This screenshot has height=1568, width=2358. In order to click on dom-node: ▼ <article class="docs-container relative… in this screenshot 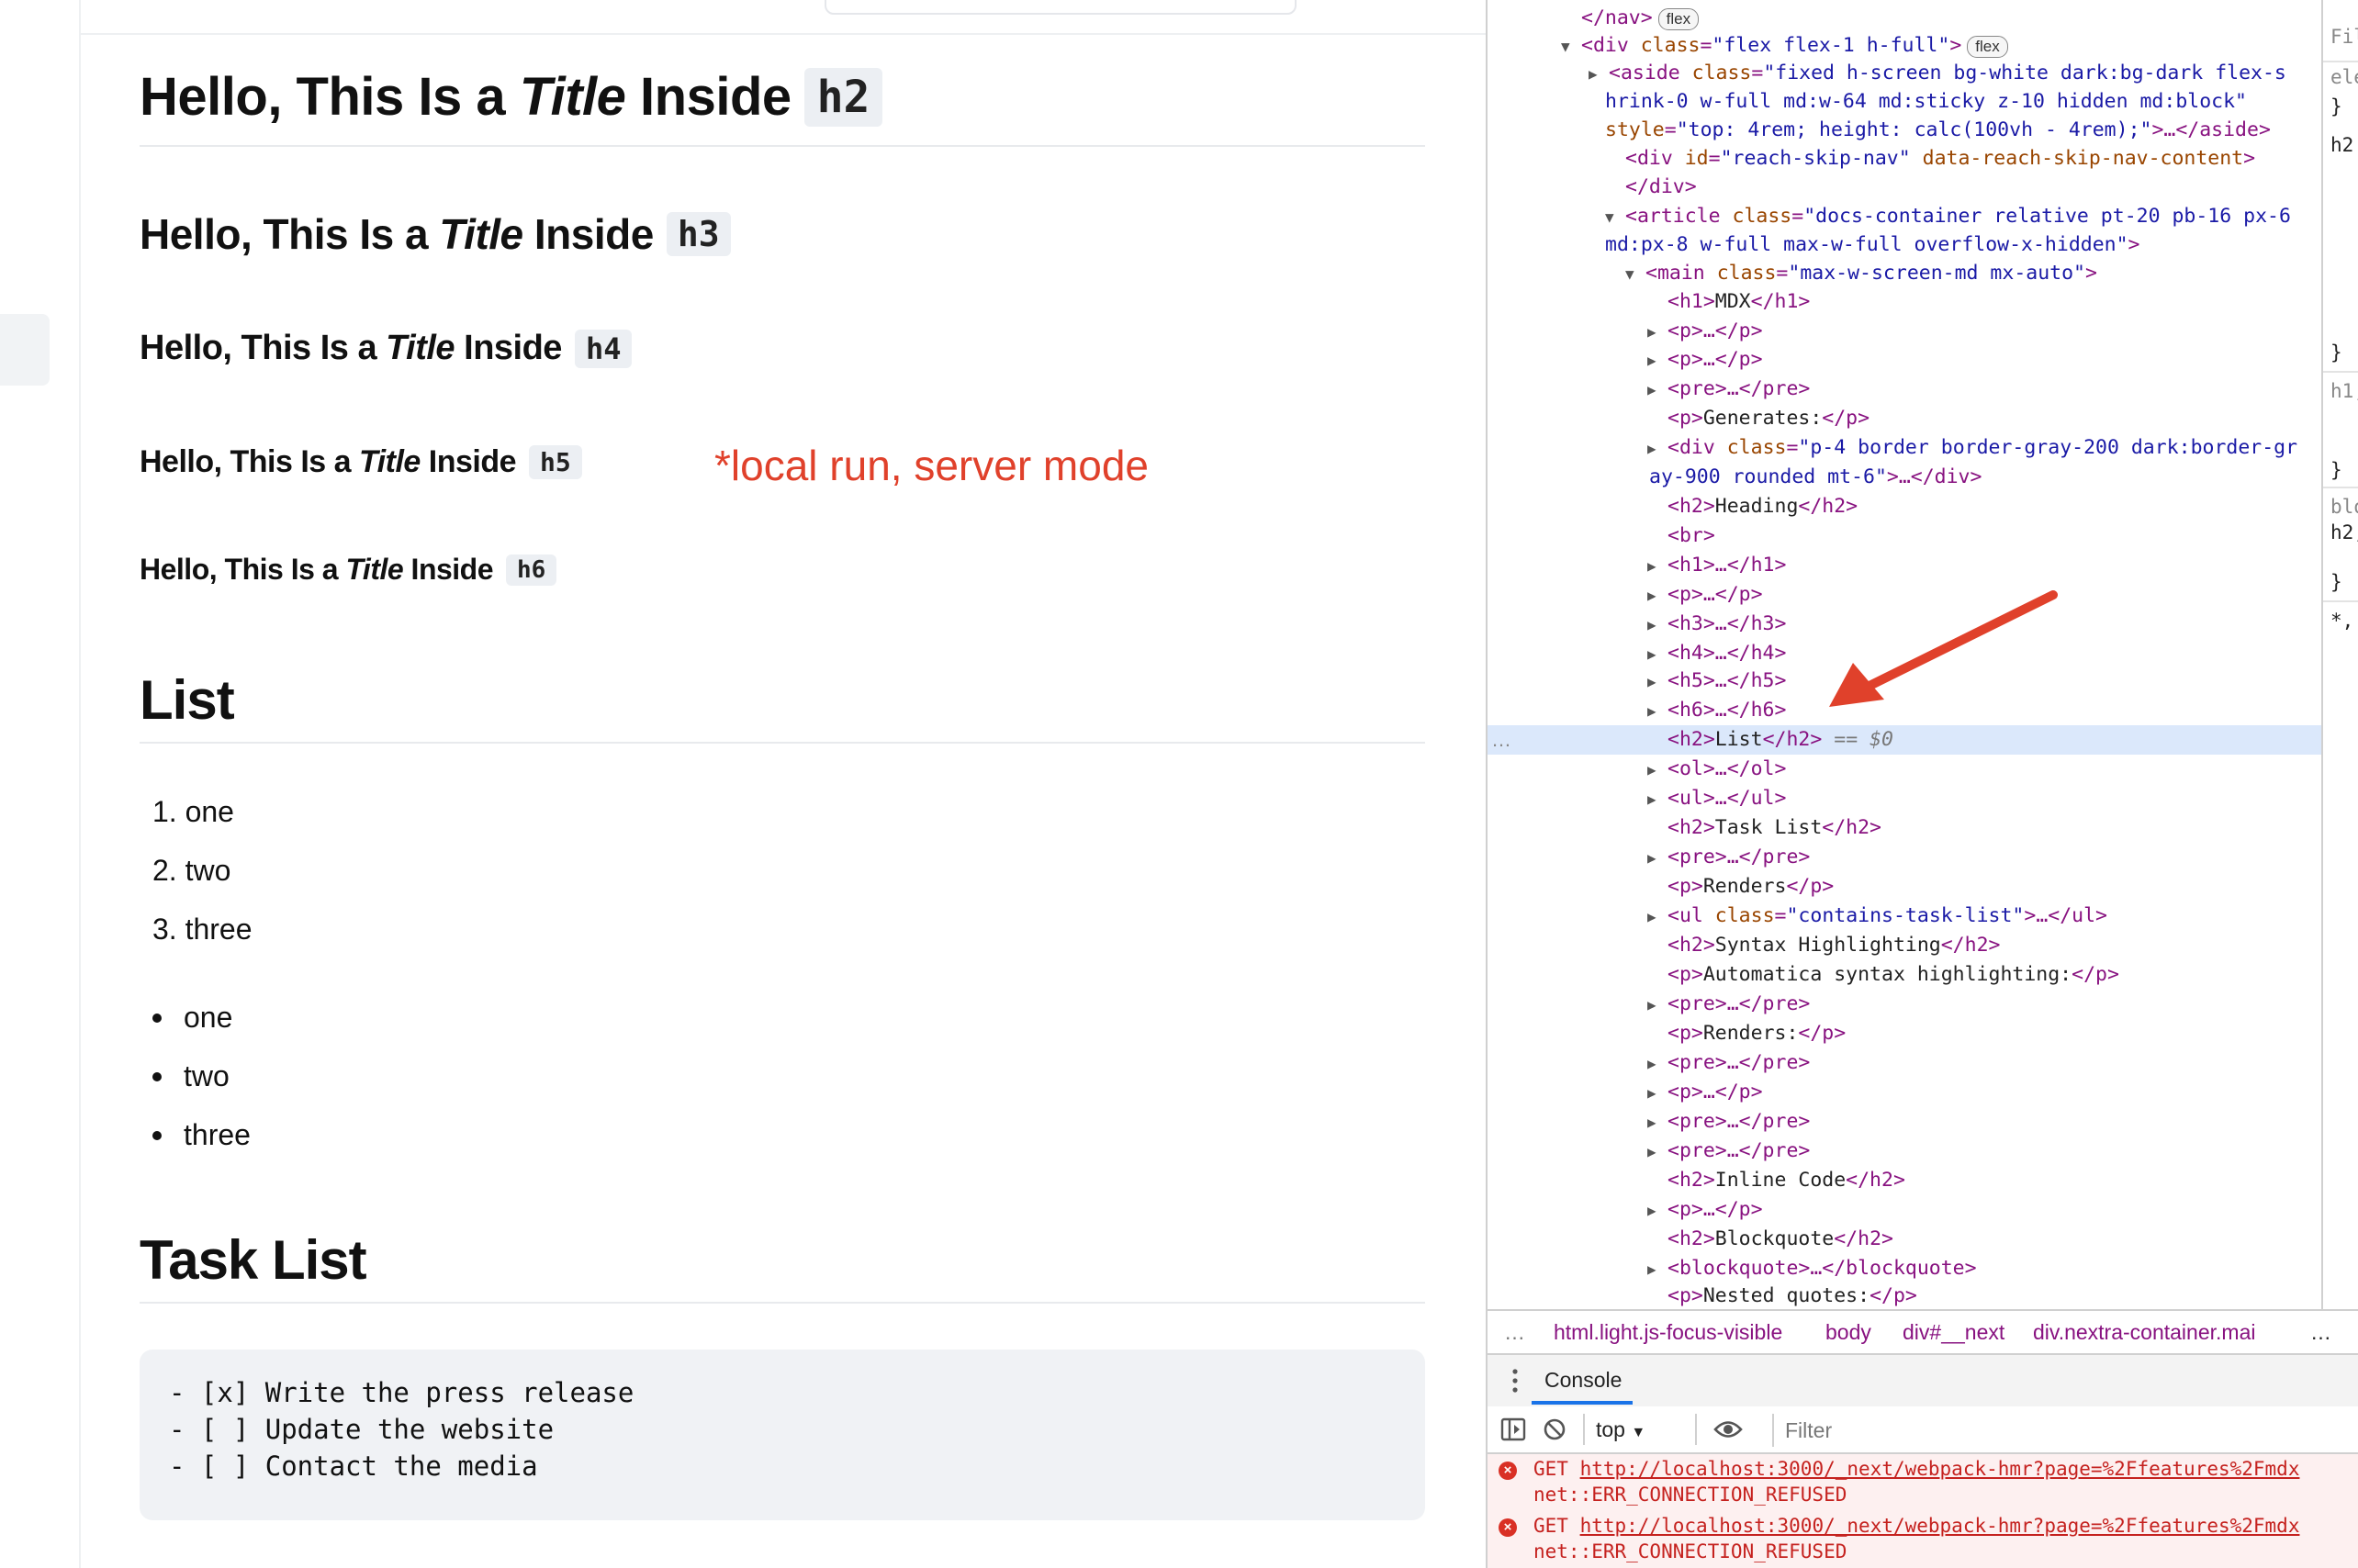, I will do `click(1904, 216)`.